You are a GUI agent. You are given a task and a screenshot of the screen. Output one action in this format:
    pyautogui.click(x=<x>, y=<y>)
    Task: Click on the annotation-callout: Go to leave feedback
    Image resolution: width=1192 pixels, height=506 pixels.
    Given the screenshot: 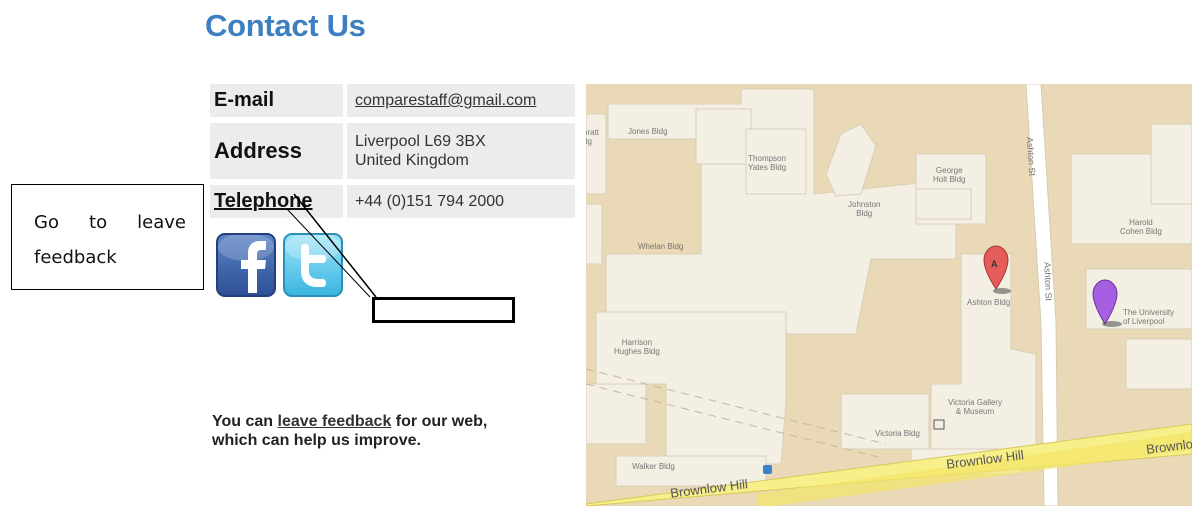 What is the action you would take?
    pyautogui.click(x=107, y=237)
    